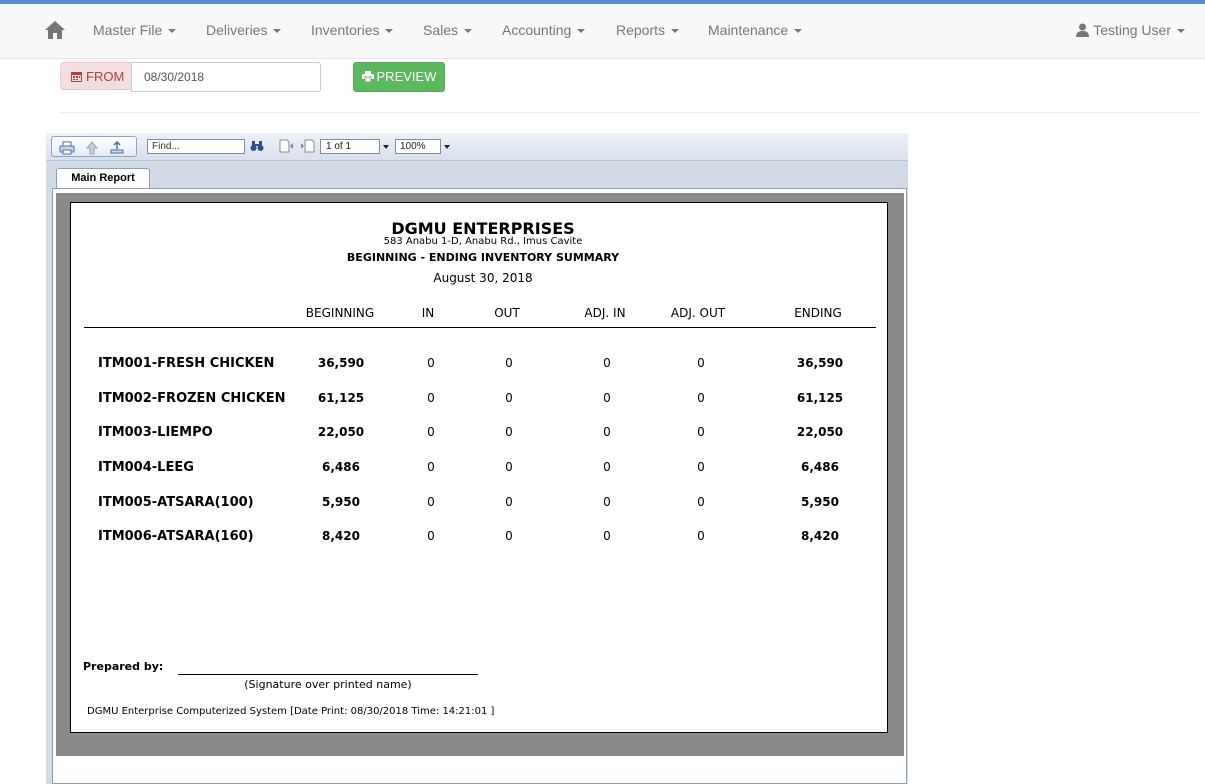  Describe the element at coordinates (480, 327) in the screenshot. I see `header-rule` at that location.